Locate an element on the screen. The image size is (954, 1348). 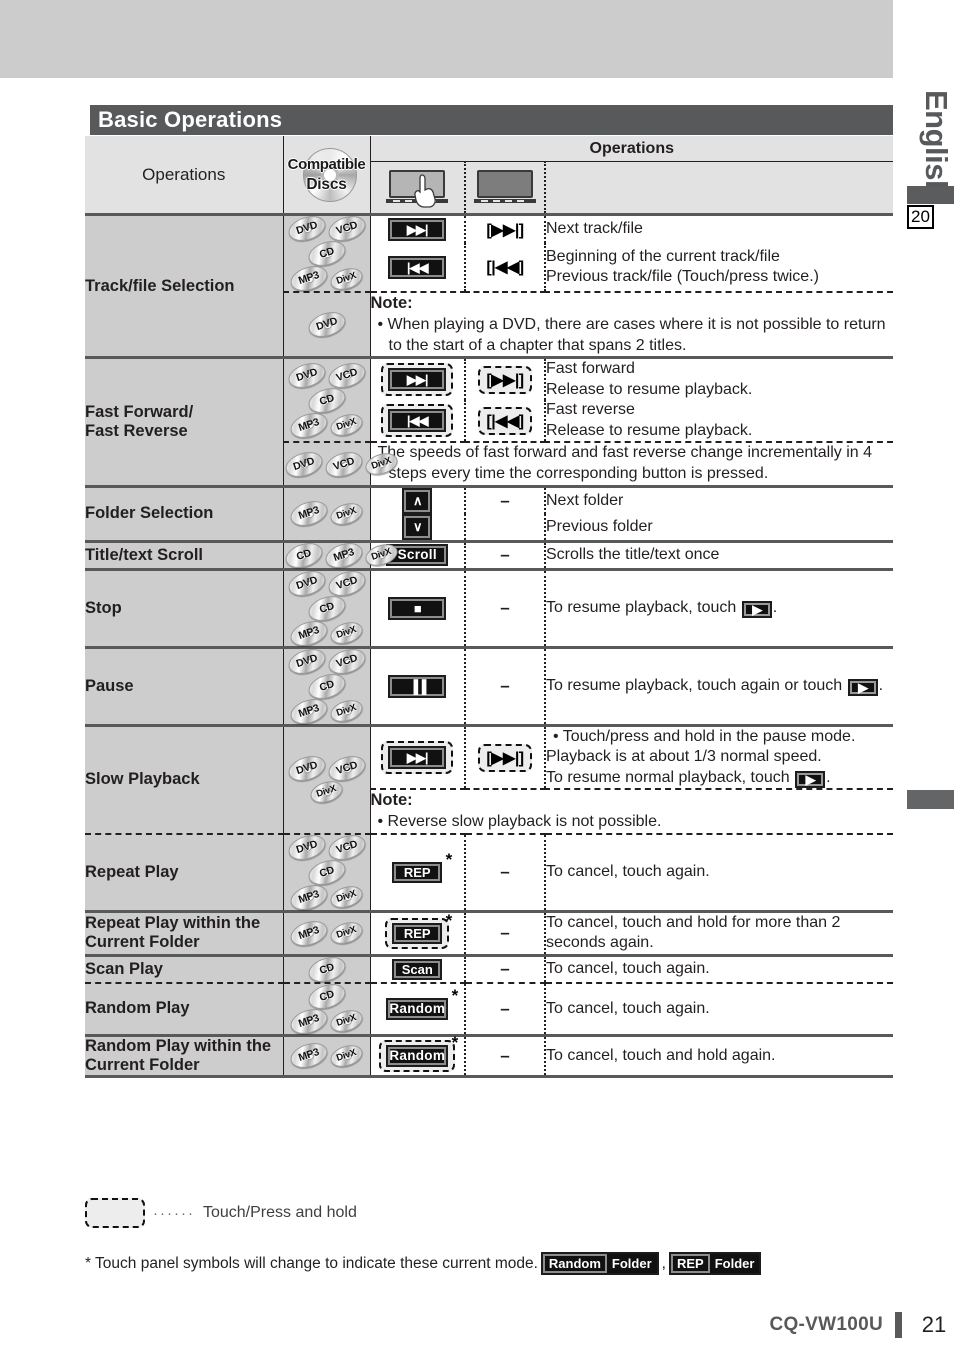
operation-discs: MP3 DivX is located at coordinates (327, 932).